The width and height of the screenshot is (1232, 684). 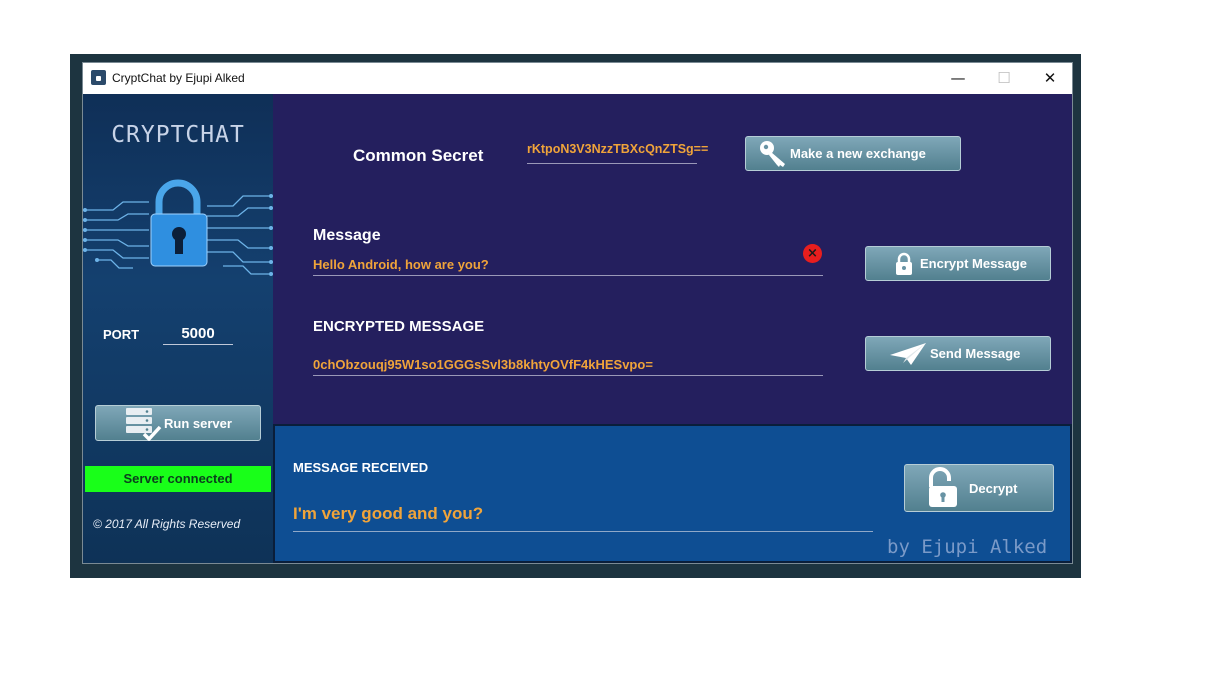 What do you see at coordinates (908, 354) in the screenshot?
I see `paper-plane-icon` at bounding box center [908, 354].